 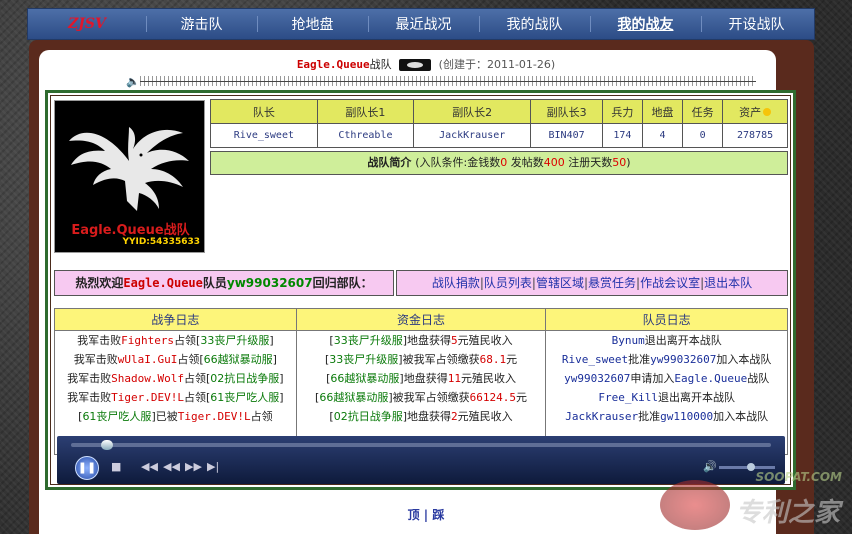 What do you see at coordinates (666, 397) in the screenshot?
I see `members-log-line: Free_Kill退出离开本战队` at bounding box center [666, 397].